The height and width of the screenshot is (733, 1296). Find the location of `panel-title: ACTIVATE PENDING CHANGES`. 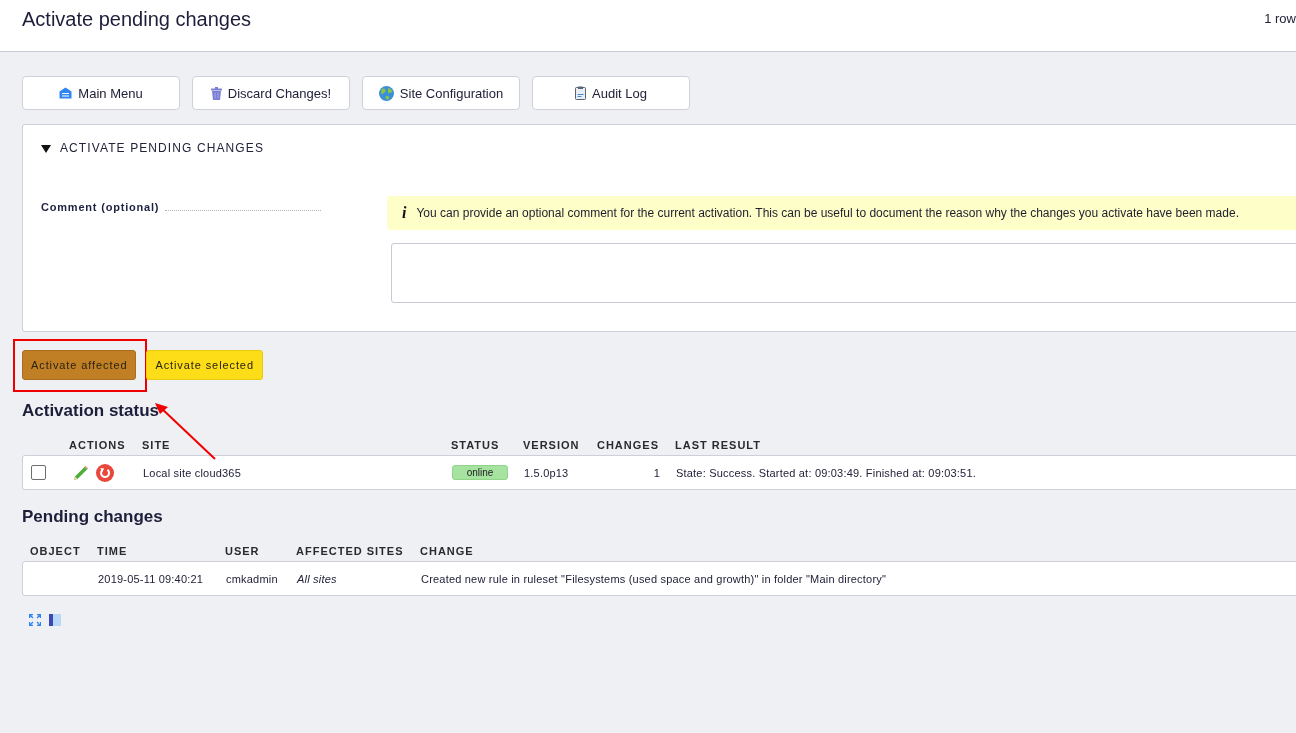

panel-title: ACTIVATE PENDING CHANGES is located at coordinates (162, 148).